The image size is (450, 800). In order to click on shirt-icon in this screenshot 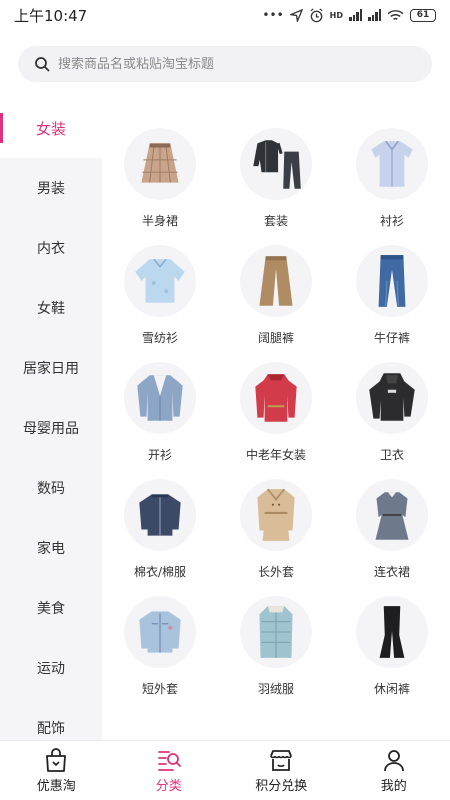, I will do `click(392, 163)`.